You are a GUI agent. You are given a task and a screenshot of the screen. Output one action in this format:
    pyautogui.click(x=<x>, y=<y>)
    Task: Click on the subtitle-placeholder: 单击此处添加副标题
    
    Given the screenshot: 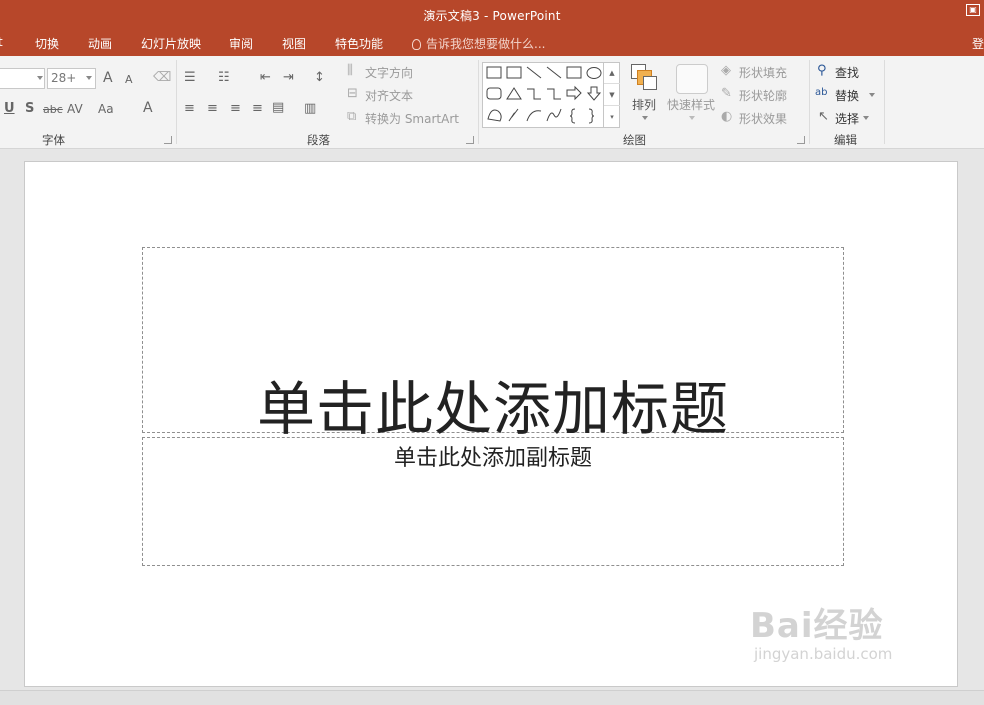 What is the action you would take?
    pyautogui.click(x=493, y=501)
    